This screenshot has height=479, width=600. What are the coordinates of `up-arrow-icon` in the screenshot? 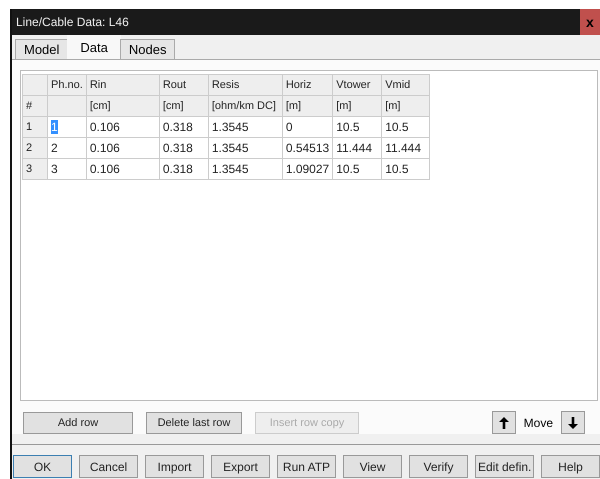 It's located at (503, 422).